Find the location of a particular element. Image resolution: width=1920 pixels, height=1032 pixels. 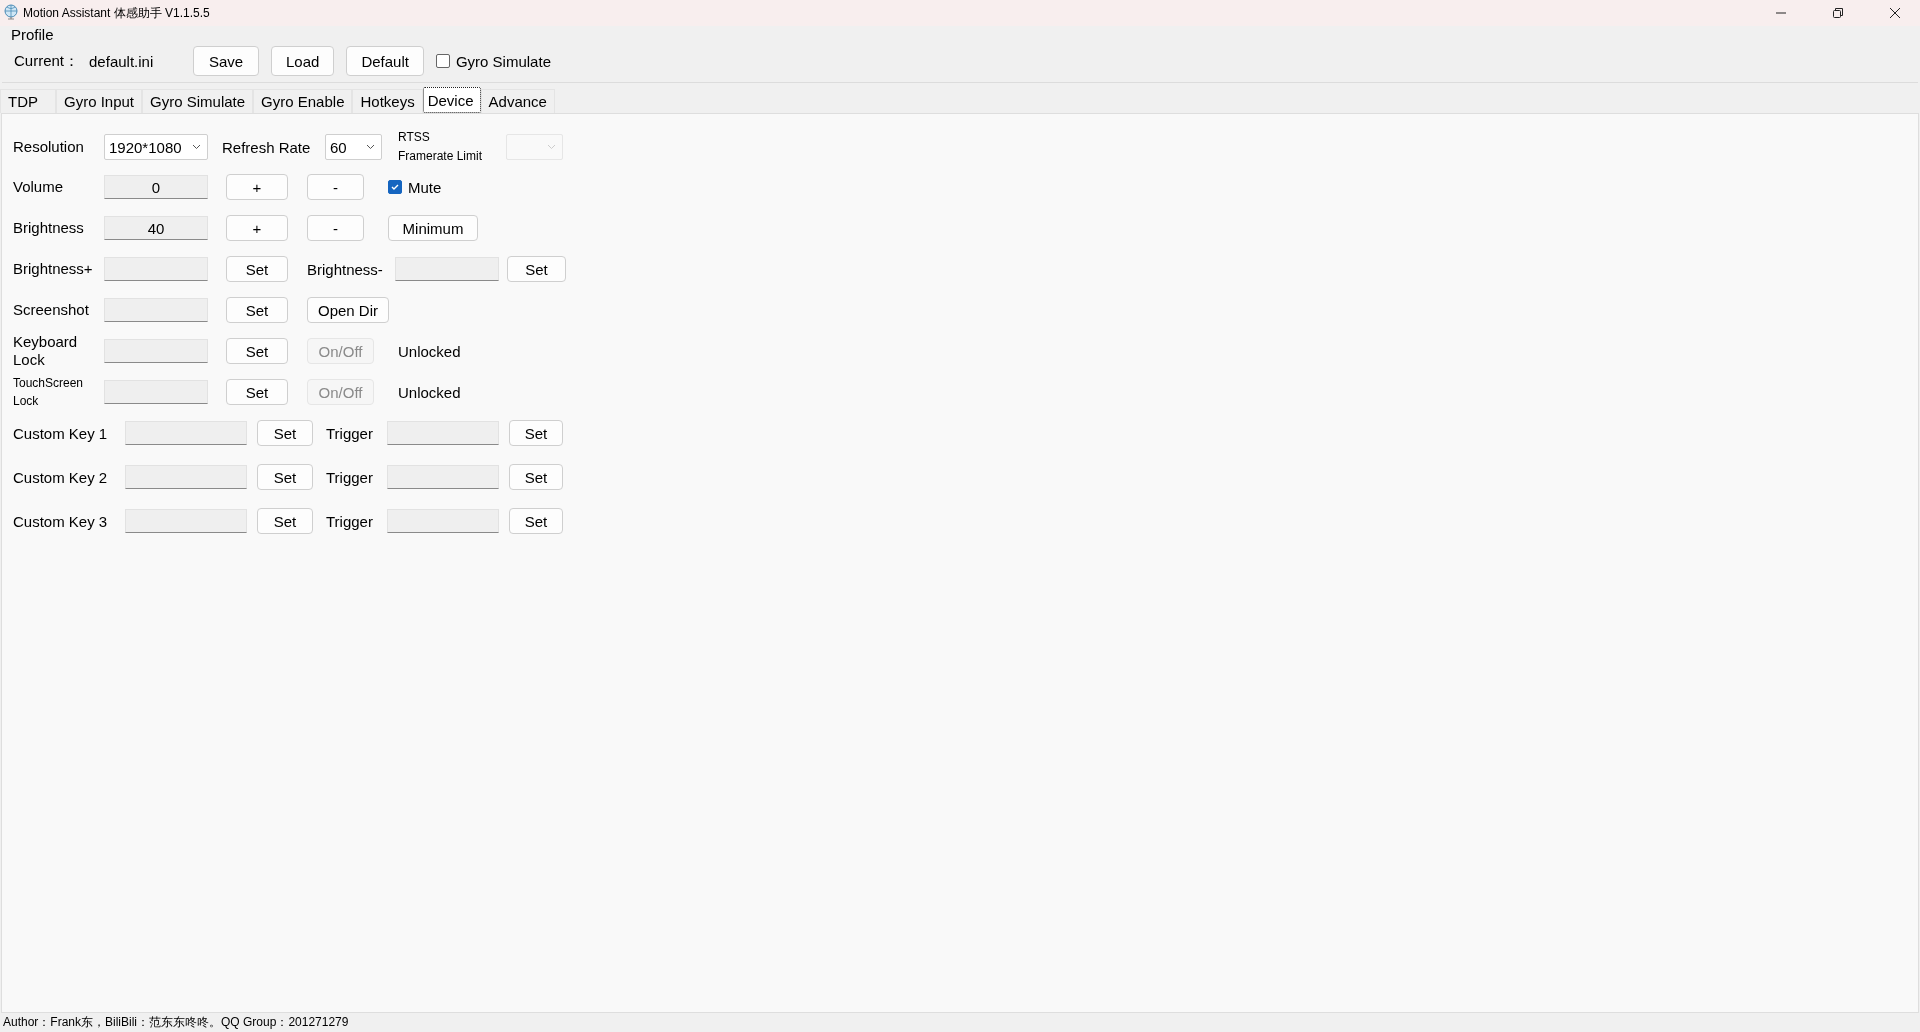

checkbox-label: Gyro Simulate is located at coordinates (503, 61).